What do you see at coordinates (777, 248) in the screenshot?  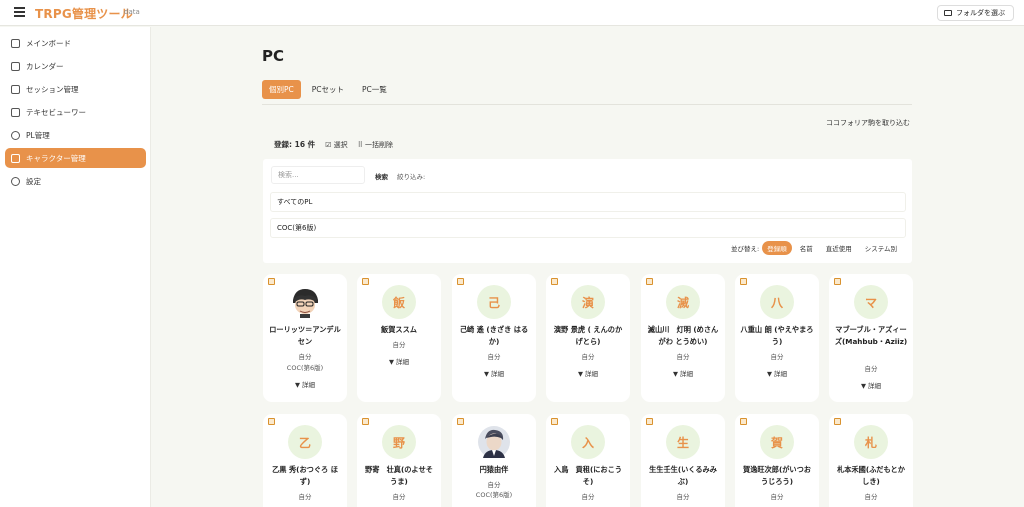 I see `sort-registration-button: 登録順` at bounding box center [777, 248].